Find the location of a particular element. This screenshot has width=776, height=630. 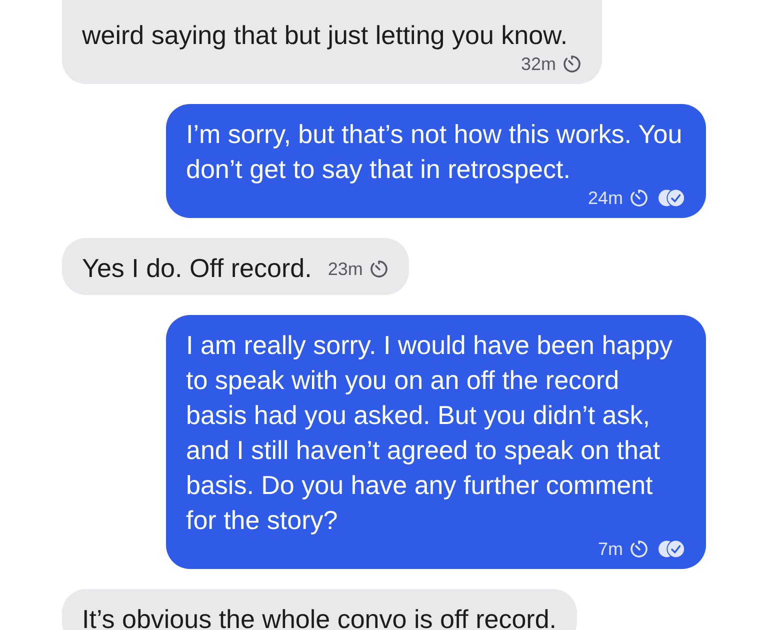

message-time: 23m is located at coordinates (345, 269).